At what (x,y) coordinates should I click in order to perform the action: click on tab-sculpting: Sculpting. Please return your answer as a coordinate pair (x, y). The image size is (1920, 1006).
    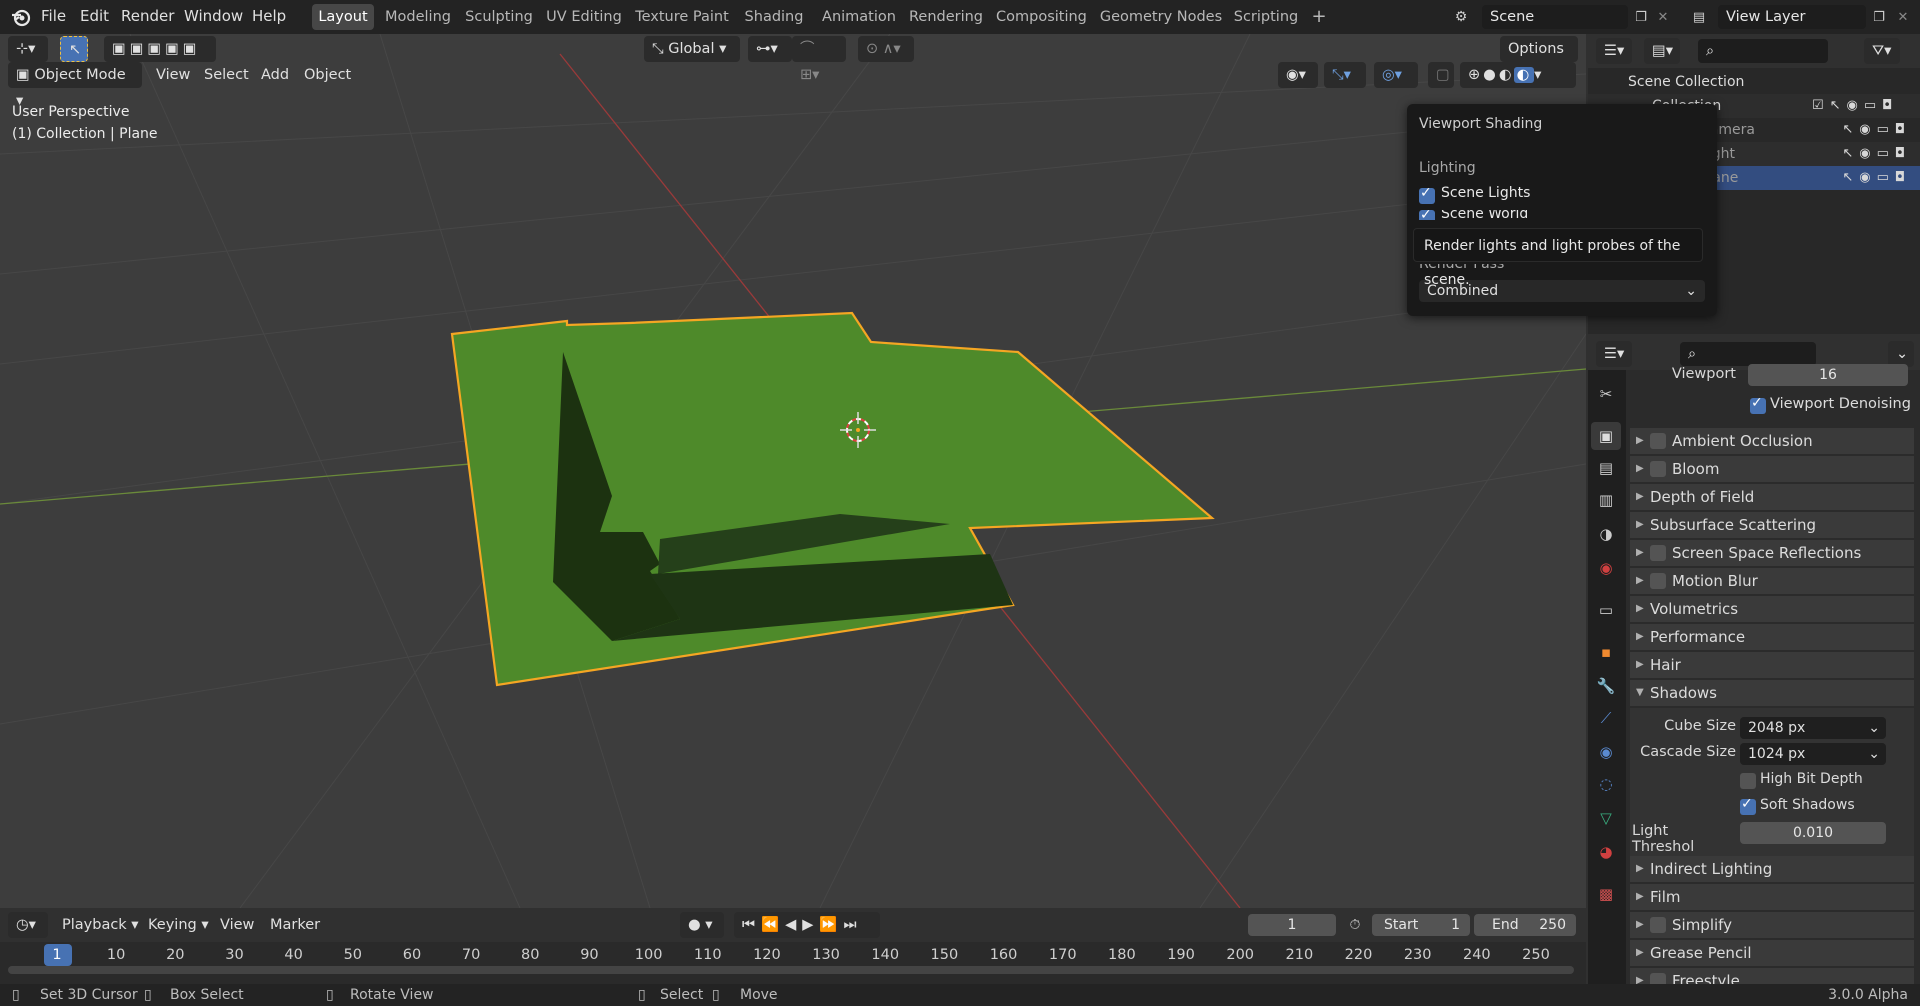
    Looking at the image, I should click on (499, 17).